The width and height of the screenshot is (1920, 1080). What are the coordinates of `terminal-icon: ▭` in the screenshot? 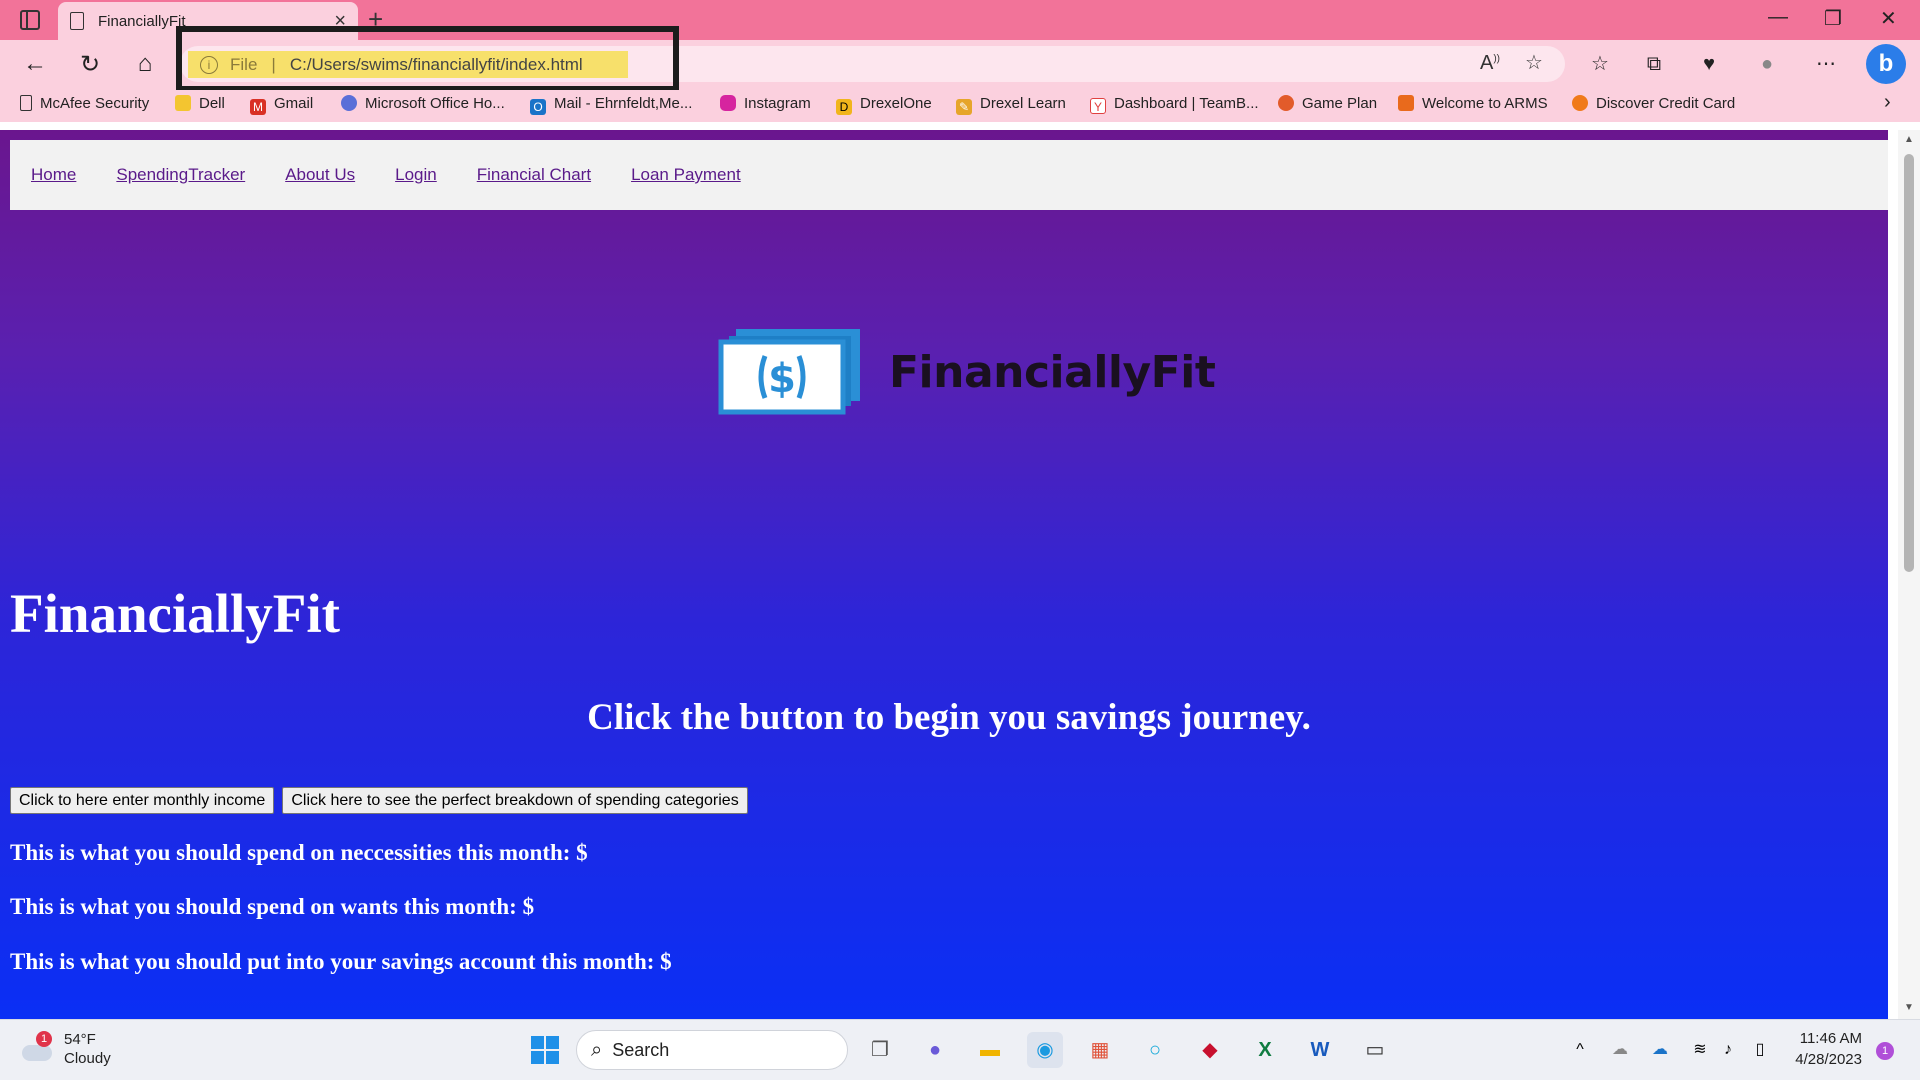 It's located at (1375, 1050).